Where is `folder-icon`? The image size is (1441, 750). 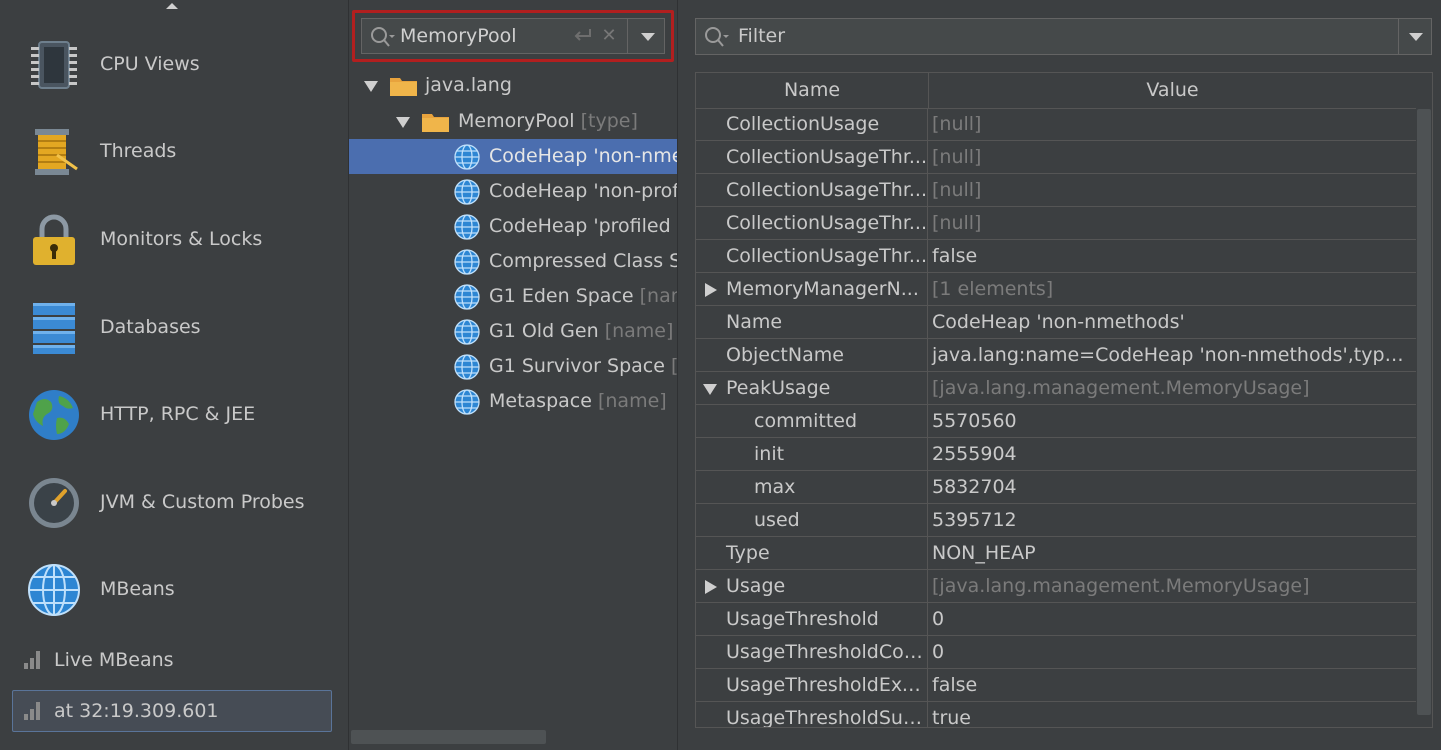 folder-icon is located at coordinates (435, 123).